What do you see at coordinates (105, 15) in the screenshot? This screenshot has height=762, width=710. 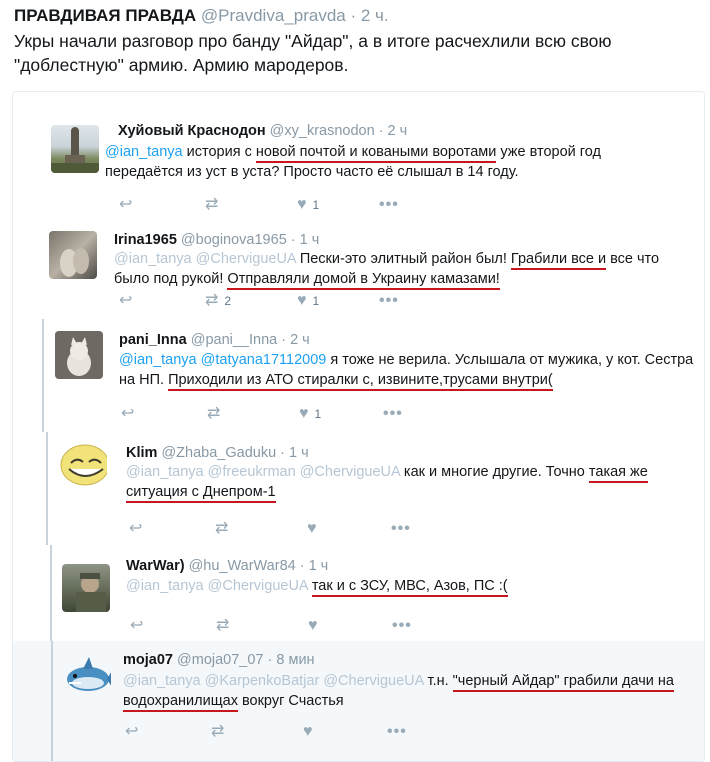 I see `main-author-name: ПРАВДИВАЯ ПРАВДА` at bounding box center [105, 15].